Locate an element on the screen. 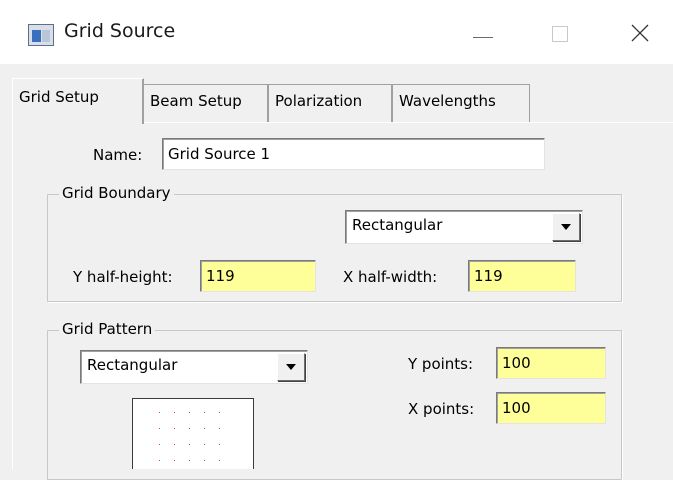 The image size is (673, 480). x-half-width-input: 119 is located at coordinates (522, 276).